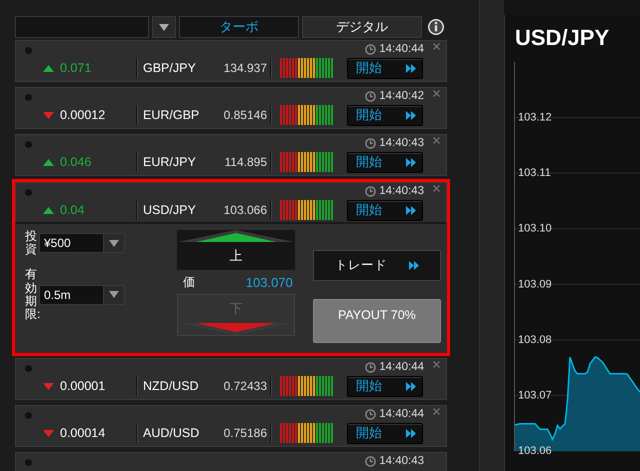 This screenshot has width=640, height=471. Describe the element at coordinates (376, 265) in the screenshot. I see `trade-button: トレード` at that location.